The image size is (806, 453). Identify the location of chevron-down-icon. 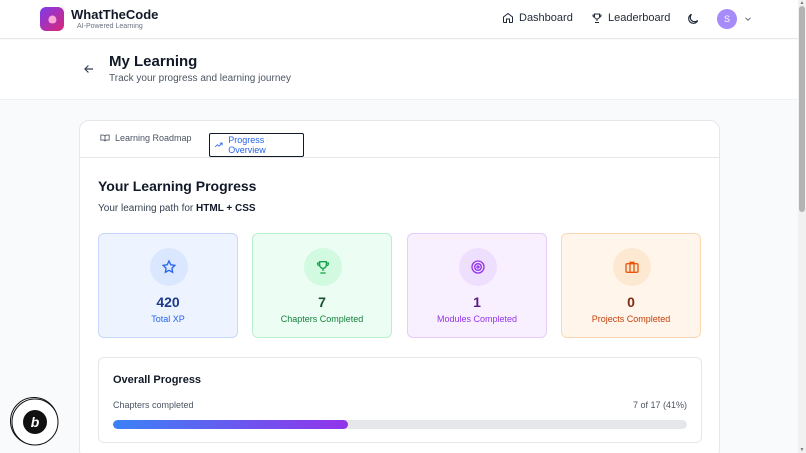
(748, 19).